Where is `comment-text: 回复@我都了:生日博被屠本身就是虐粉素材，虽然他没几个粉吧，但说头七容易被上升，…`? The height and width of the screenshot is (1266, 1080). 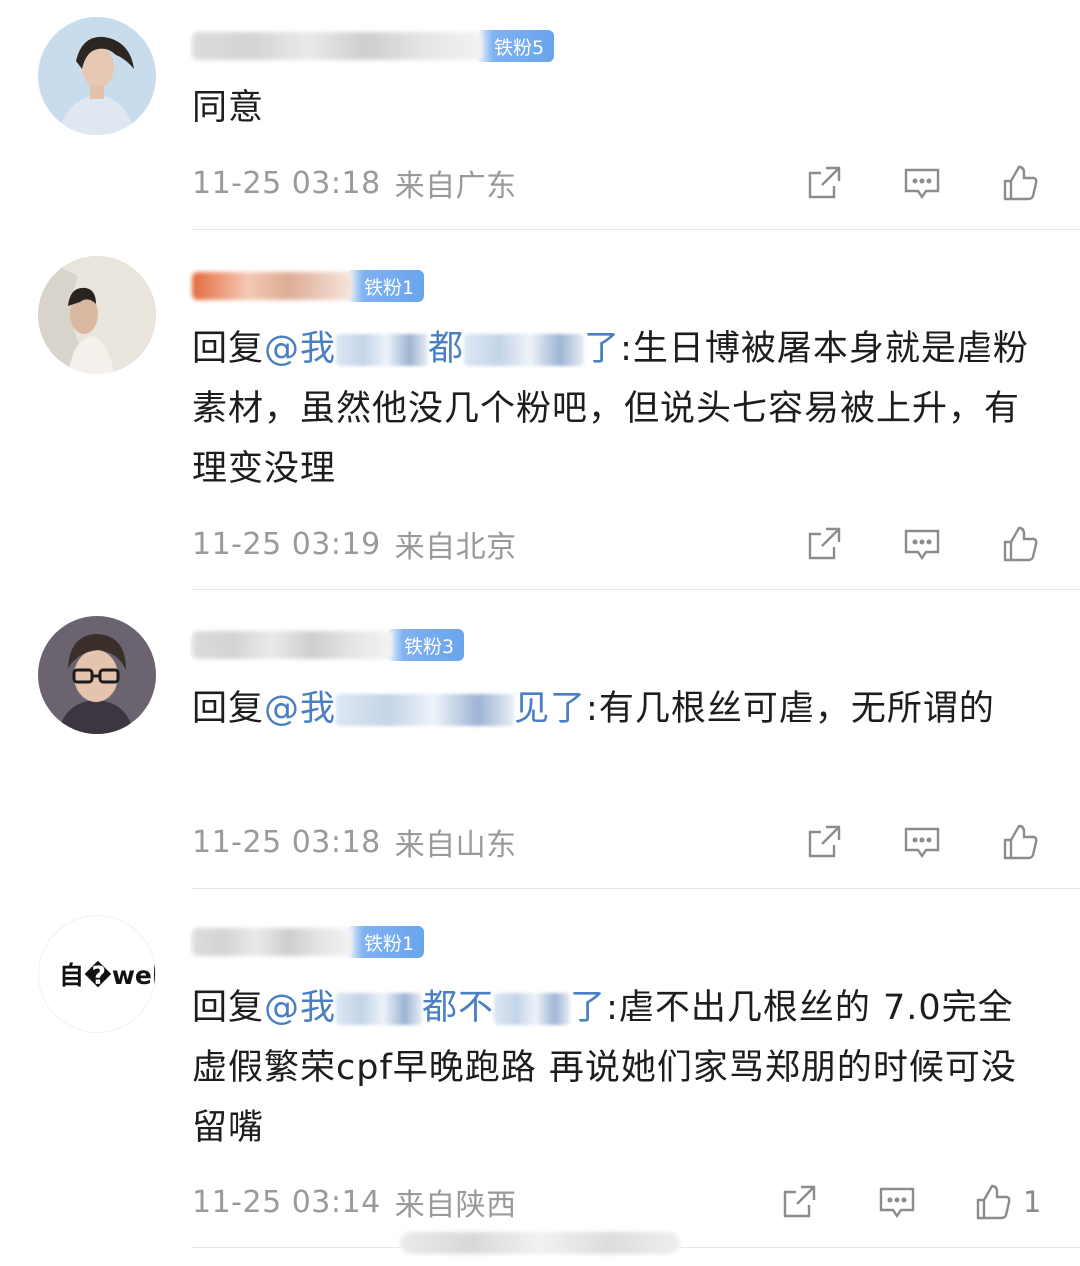
comment-text: 回复@我都了:生日博被屠本身就是虐粉素材，虽然他没几个粉吧，但说头七容易被上升，… is located at coordinates (610, 409).